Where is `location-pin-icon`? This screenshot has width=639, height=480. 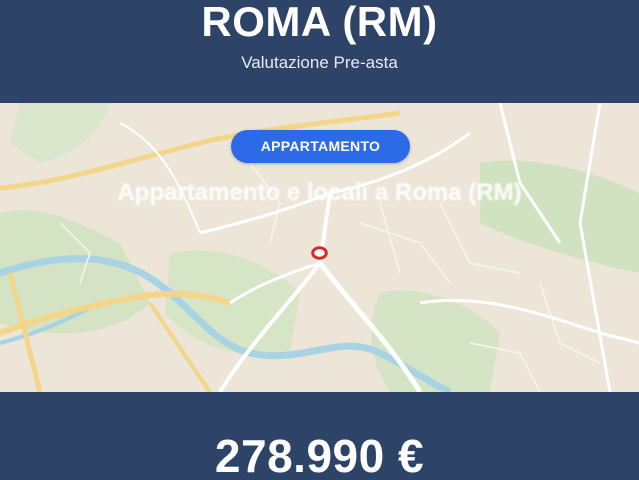 location-pin-icon is located at coordinates (319, 253).